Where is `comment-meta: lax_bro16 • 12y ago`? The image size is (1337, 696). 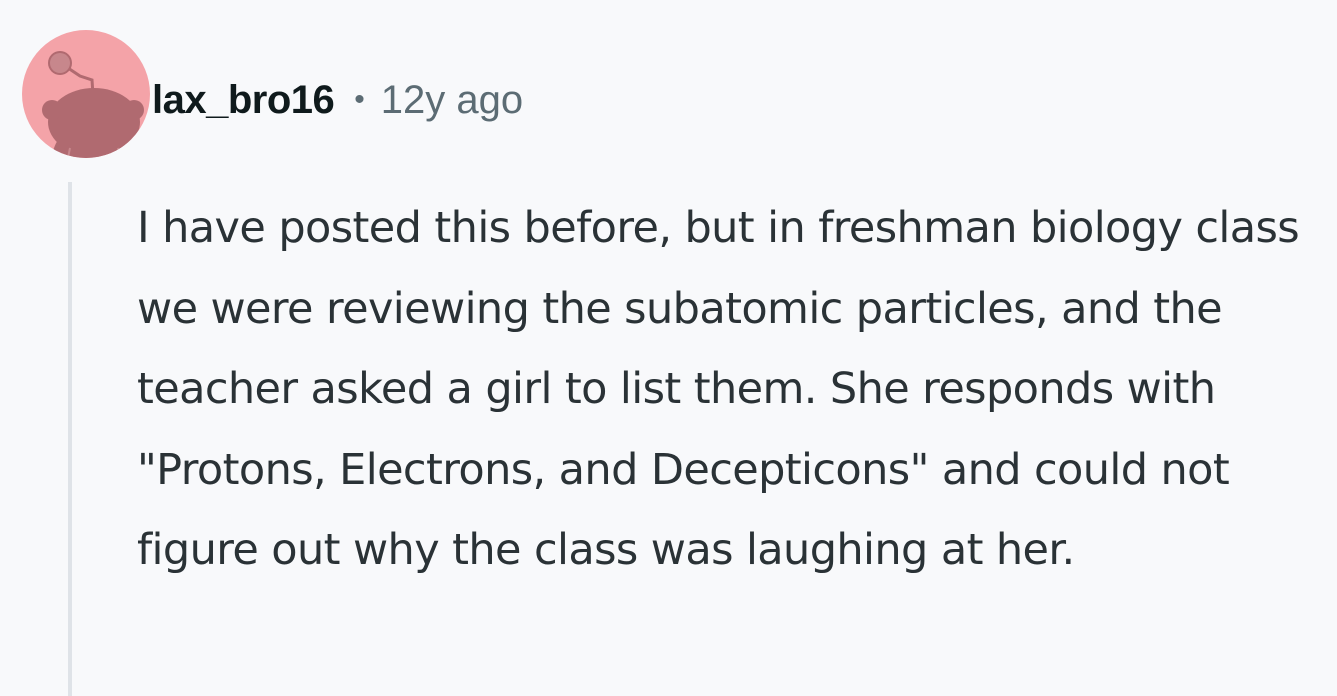 comment-meta: lax_bro16 • 12y ago is located at coordinates (337, 100).